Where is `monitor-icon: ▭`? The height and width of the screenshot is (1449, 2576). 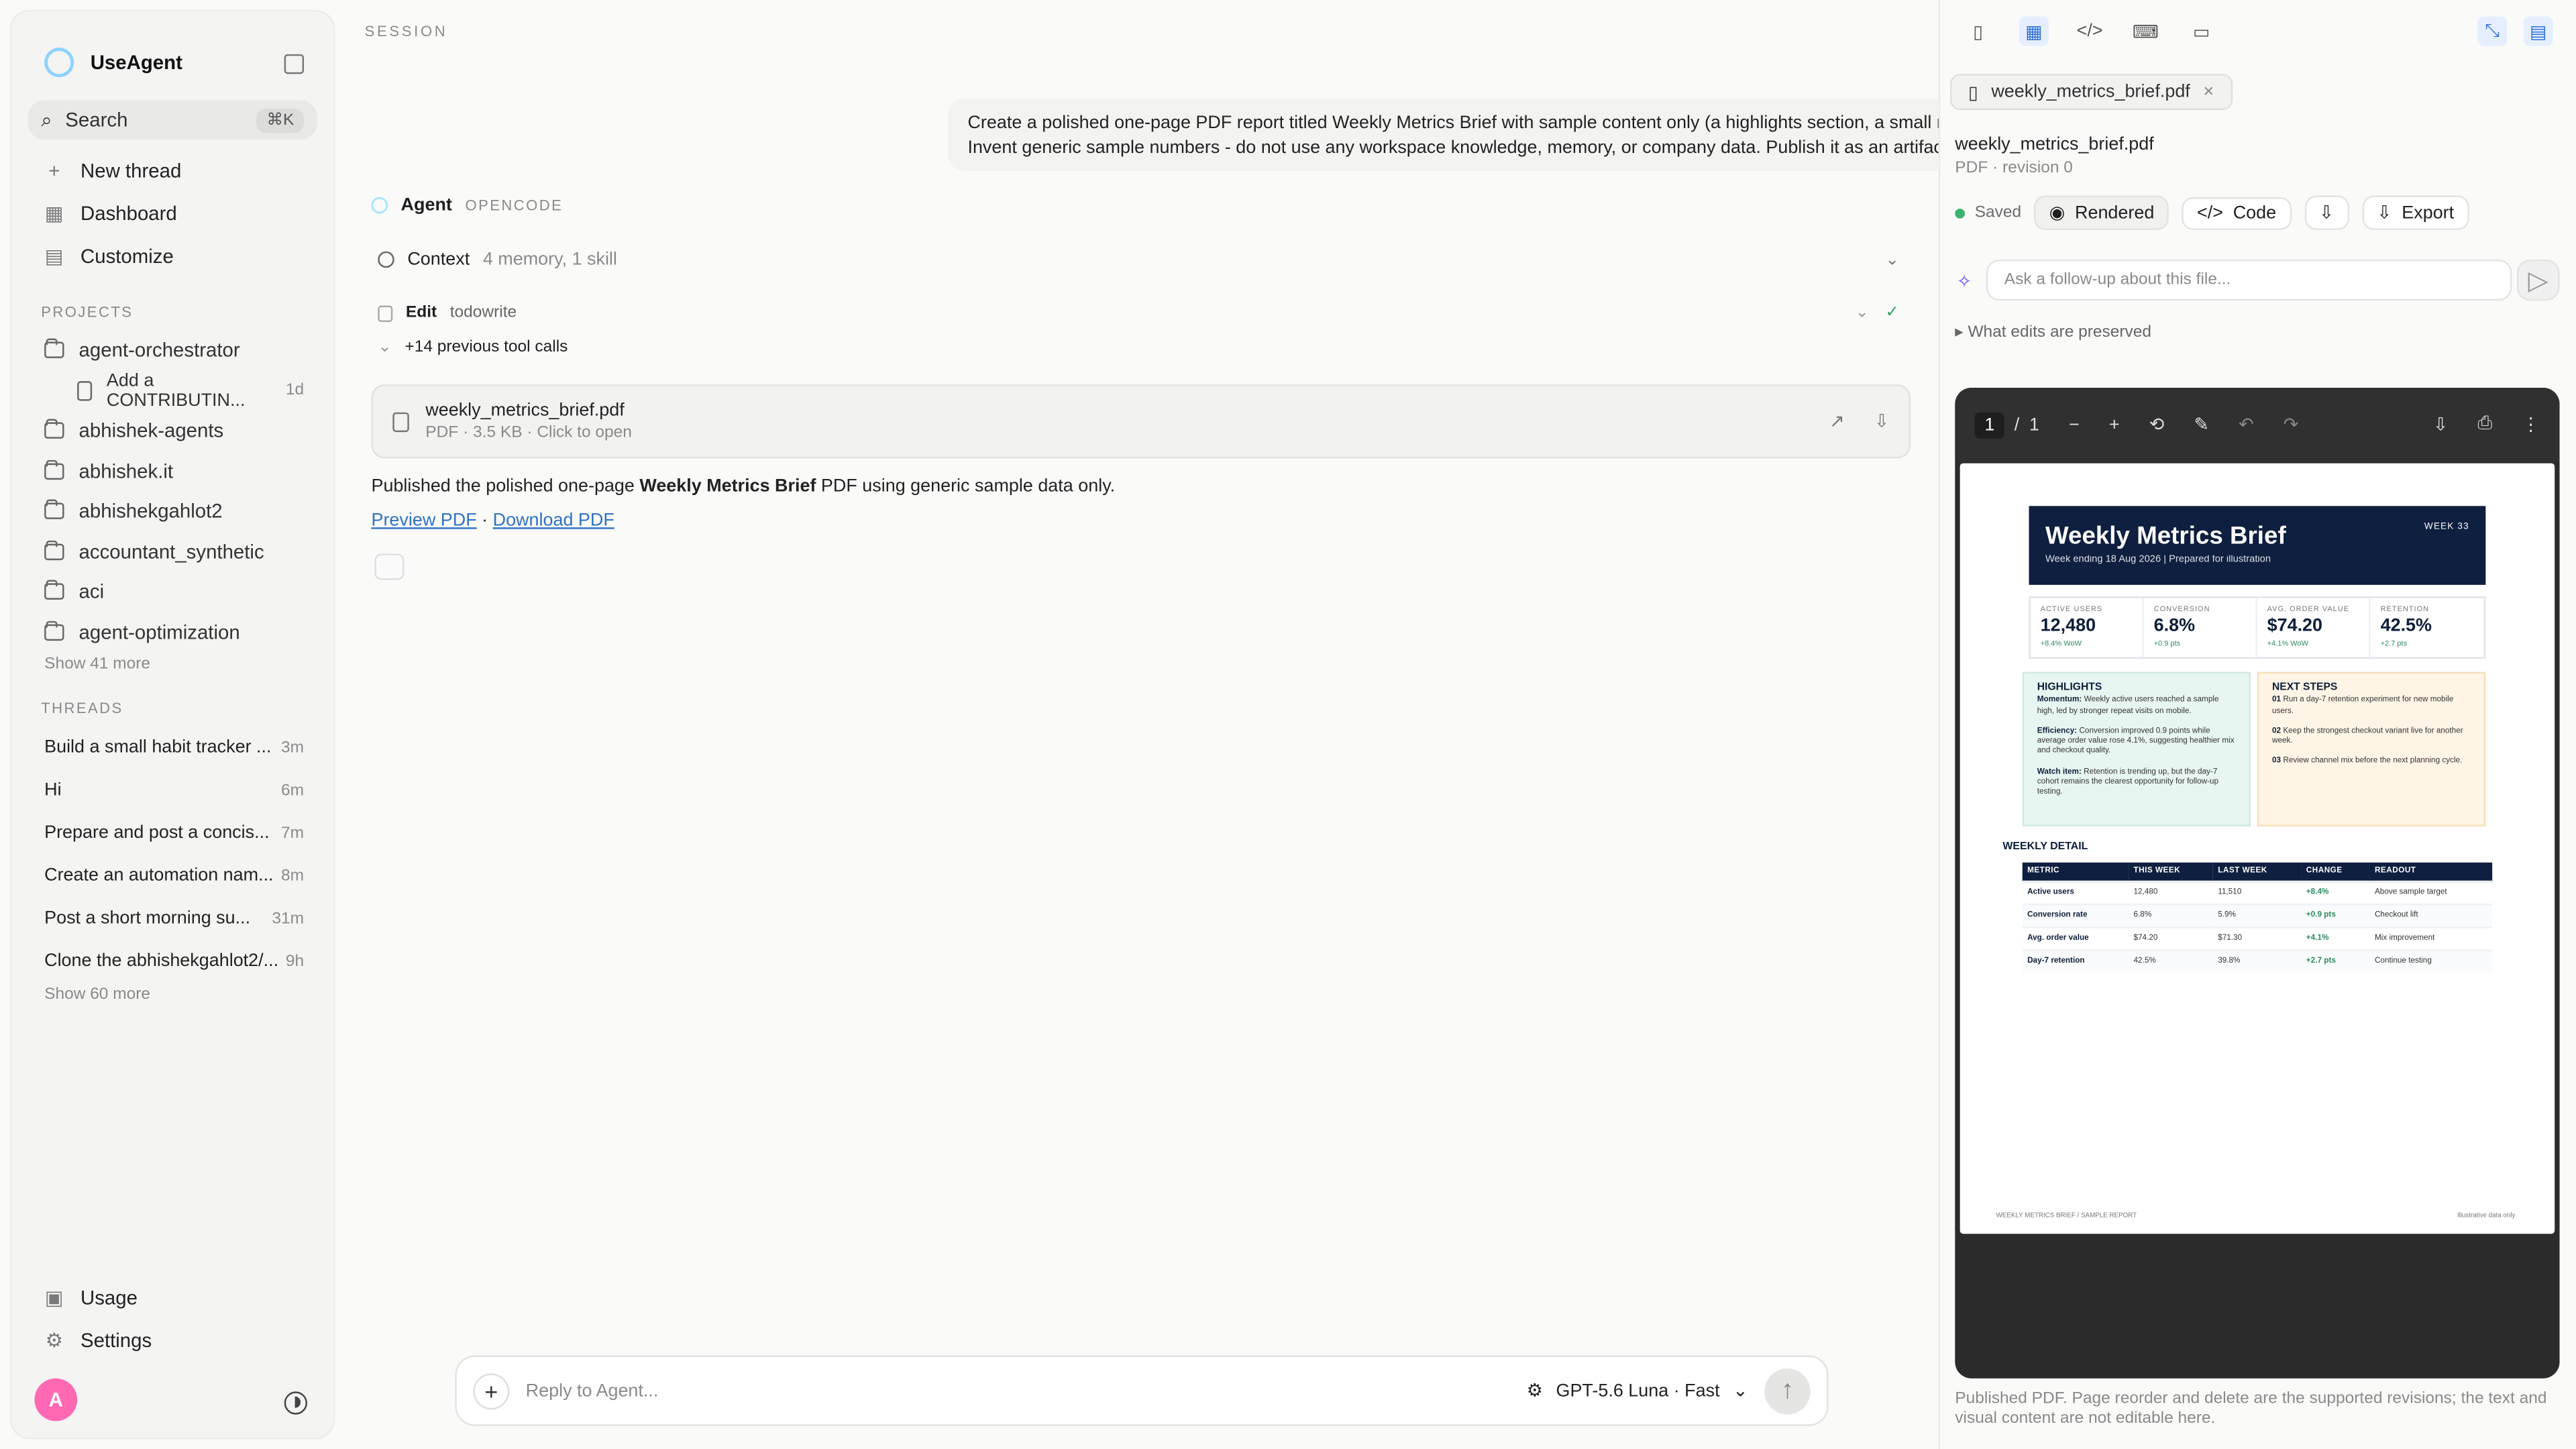
monitor-icon: ▭ is located at coordinates (2201, 31).